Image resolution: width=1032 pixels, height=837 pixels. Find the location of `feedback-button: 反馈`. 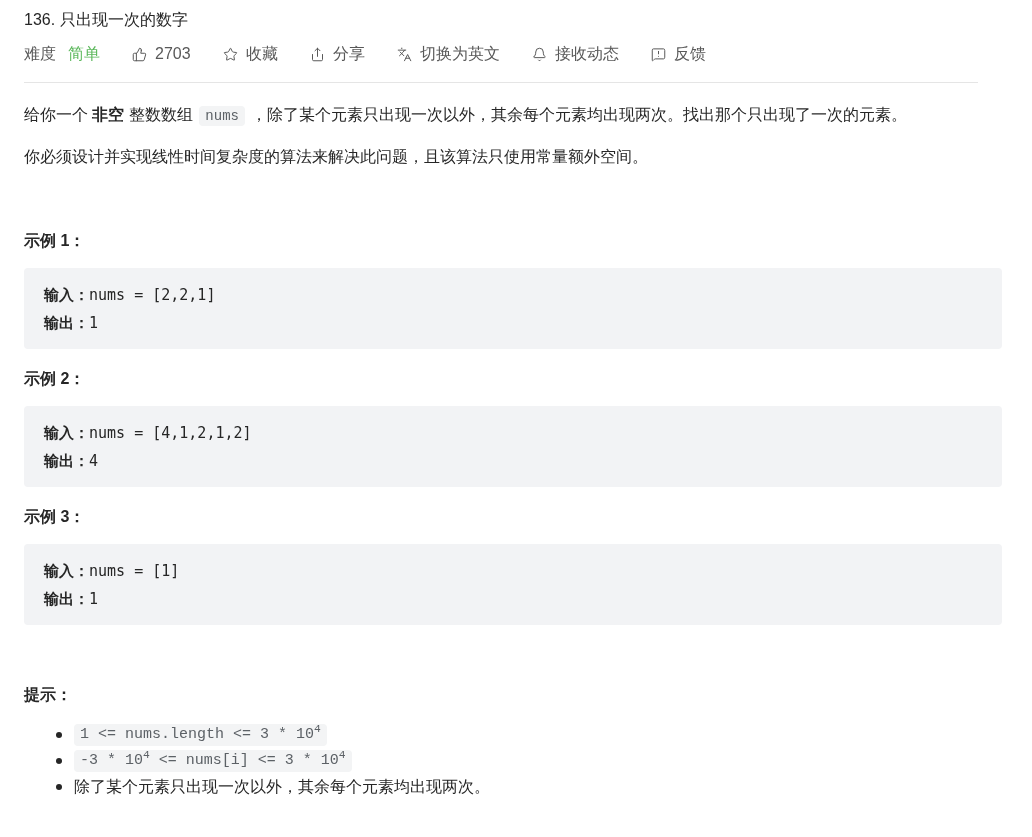

feedback-button: 反馈 is located at coordinates (678, 54).